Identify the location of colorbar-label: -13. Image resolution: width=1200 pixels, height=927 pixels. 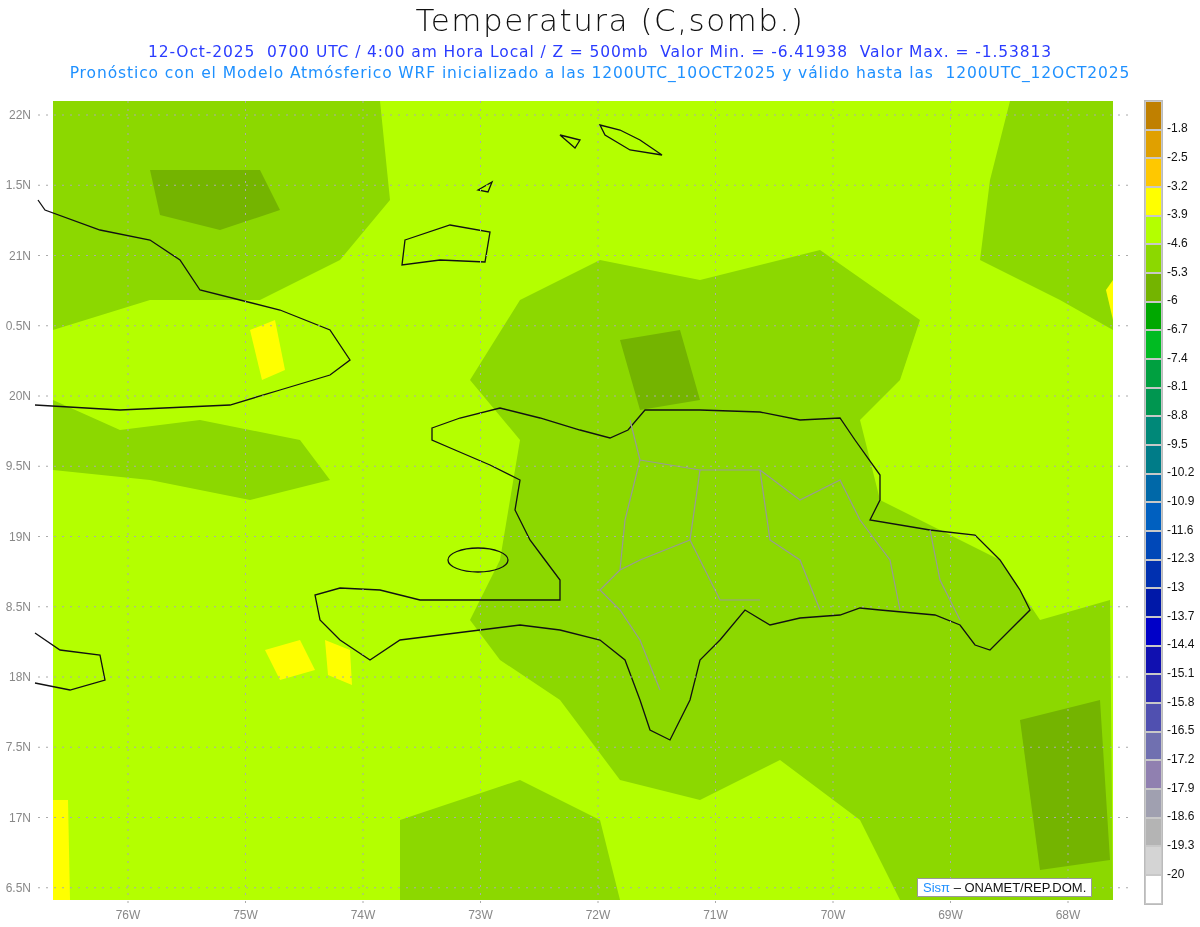
(1176, 587).